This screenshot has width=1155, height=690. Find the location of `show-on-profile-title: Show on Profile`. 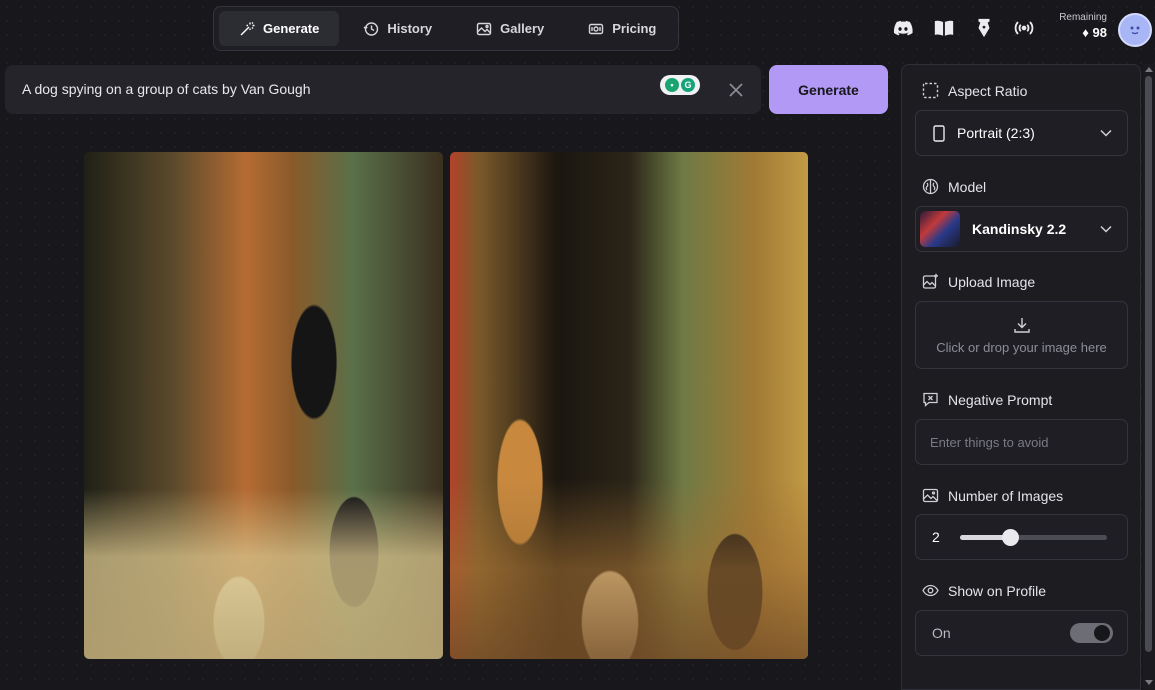

show-on-profile-title: Show on Profile is located at coordinates (984, 590).